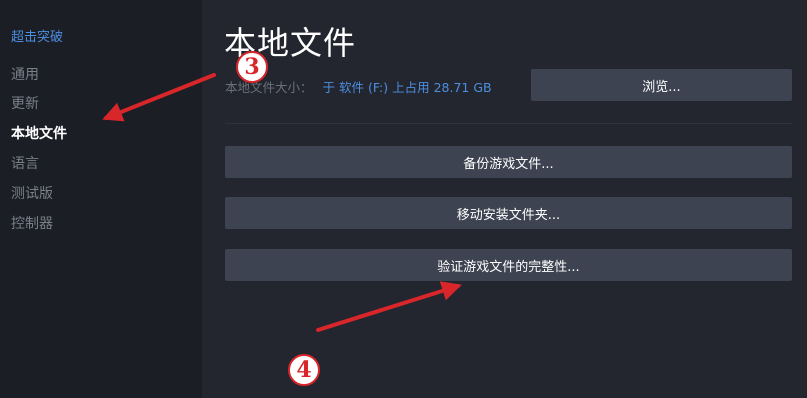 Image resolution: width=807 pixels, height=398 pixels. What do you see at coordinates (39, 133) in the screenshot?
I see `sidebar-item-local-files: 本地文件` at bounding box center [39, 133].